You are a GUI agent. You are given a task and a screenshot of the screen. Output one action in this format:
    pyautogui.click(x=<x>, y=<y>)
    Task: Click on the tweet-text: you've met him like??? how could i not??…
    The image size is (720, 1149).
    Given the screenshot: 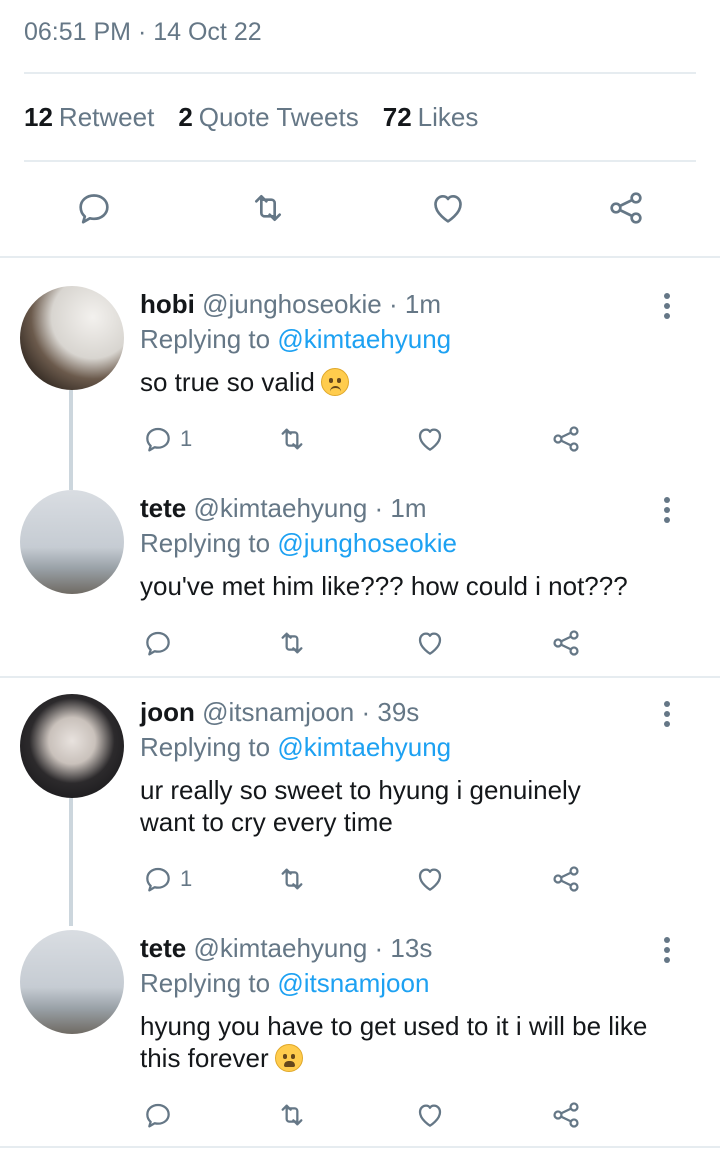 What is the action you would take?
    pyautogui.click(x=384, y=586)
    